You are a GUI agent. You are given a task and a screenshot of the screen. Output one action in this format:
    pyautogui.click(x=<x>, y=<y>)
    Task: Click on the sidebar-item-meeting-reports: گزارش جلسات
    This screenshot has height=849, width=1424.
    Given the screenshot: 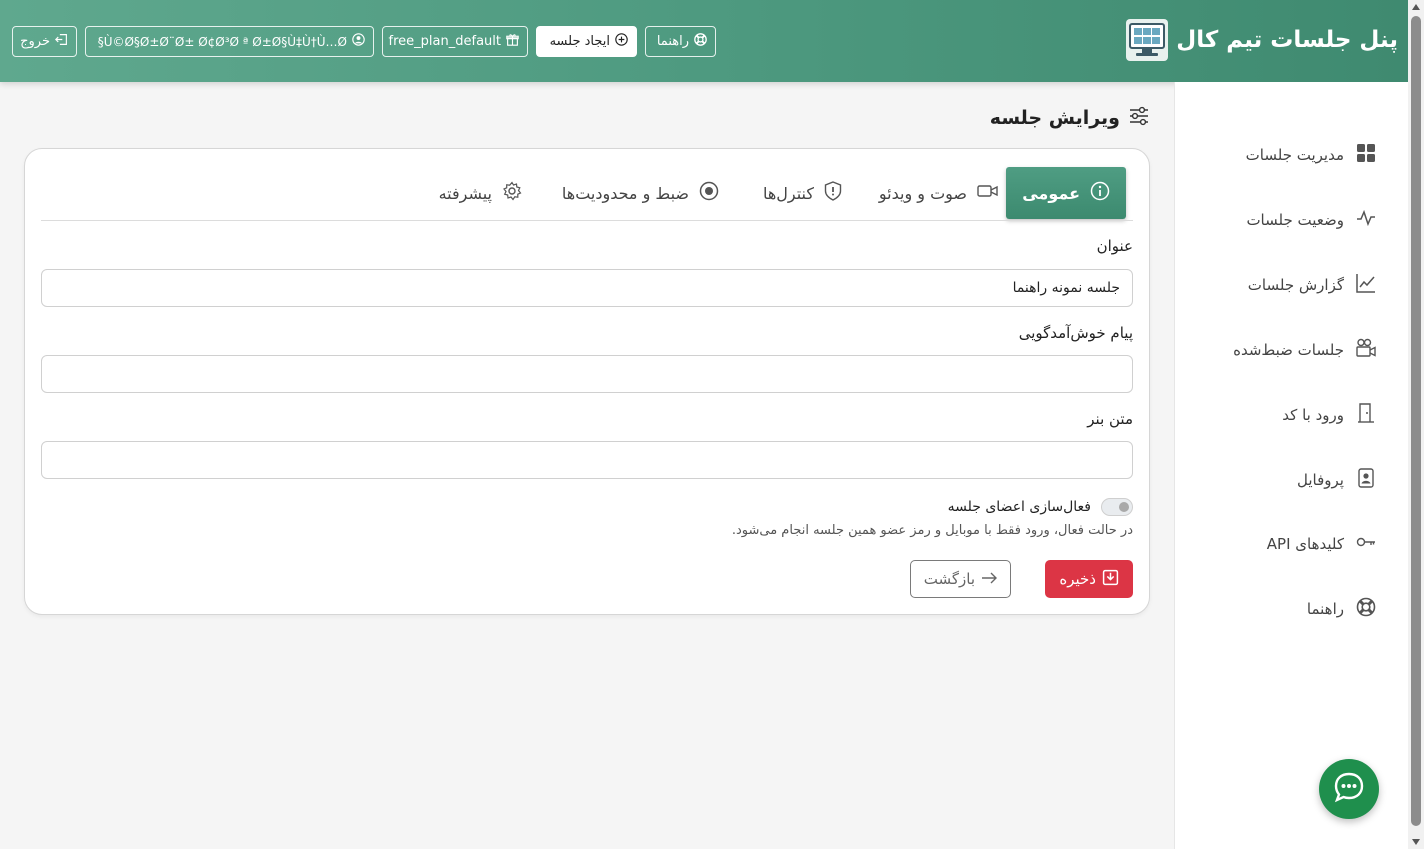 What is the action you would take?
    pyautogui.click(x=1312, y=285)
    